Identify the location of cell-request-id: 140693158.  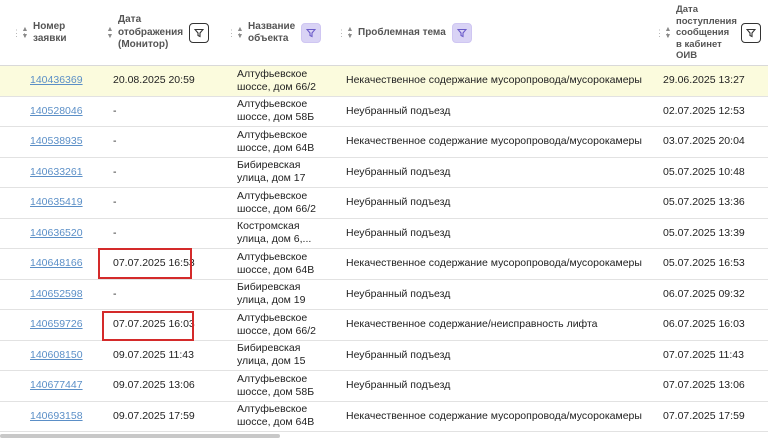
(65, 417).